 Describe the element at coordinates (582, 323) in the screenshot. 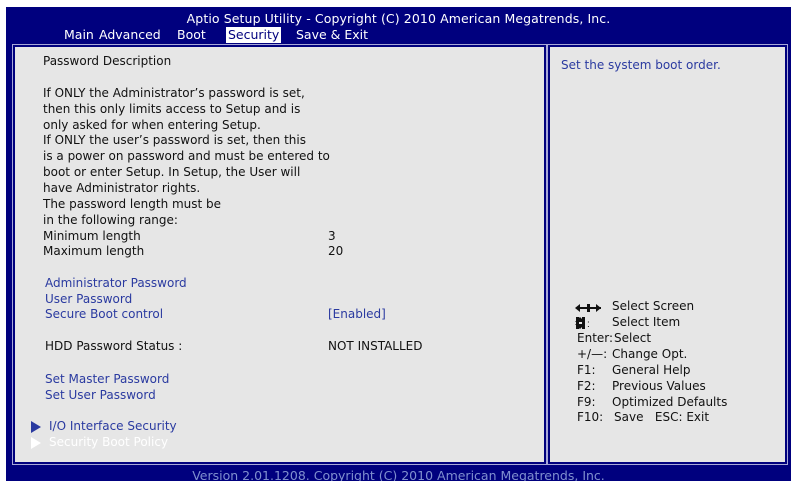

I see `up-down-arrows-icon: :` at that location.